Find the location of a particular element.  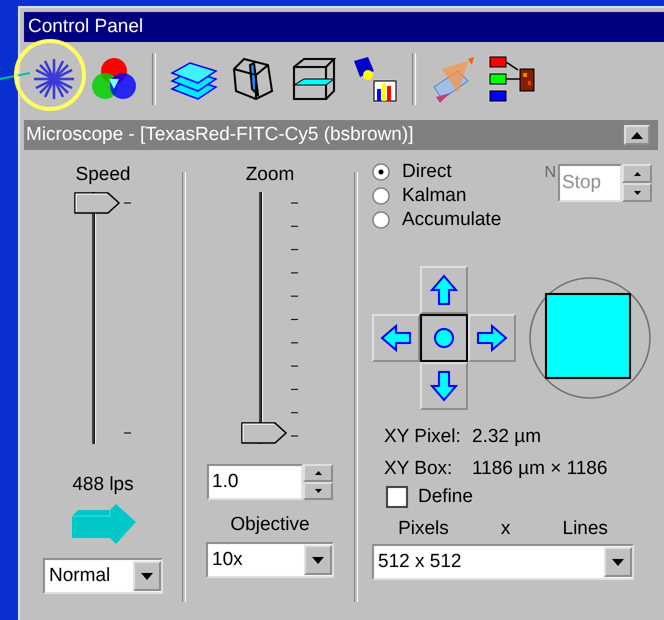

move-down-button is located at coordinates (444, 386).